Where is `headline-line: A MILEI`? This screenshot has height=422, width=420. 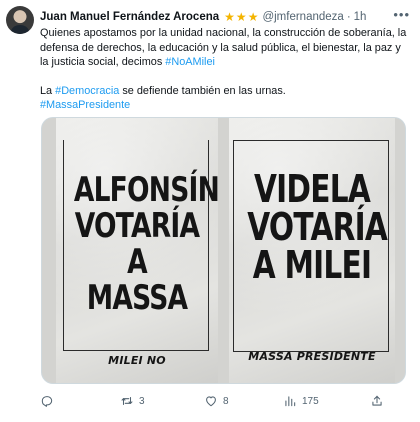
headline-line: A MILEI is located at coordinates (312, 265).